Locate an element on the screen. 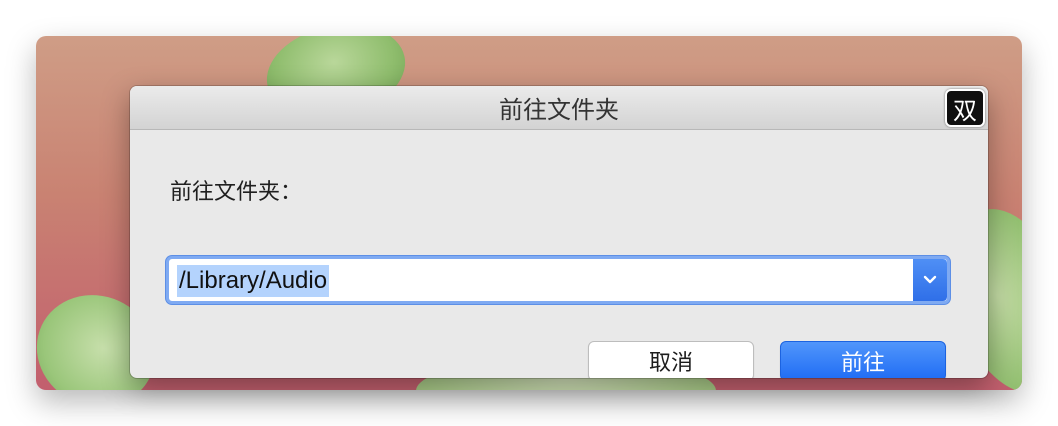  path-dropdown-button is located at coordinates (930, 280).